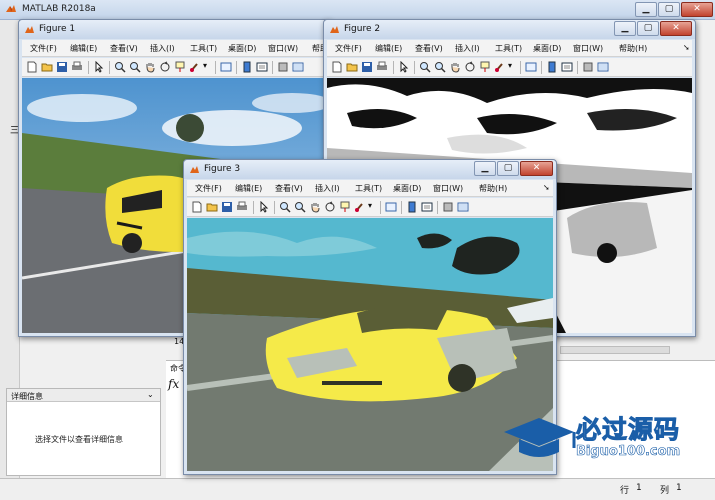 This screenshot has width=715, height=500. Describe the element at coordinates (334, 29) in the screenshot. I see `figure-icon` at that location.